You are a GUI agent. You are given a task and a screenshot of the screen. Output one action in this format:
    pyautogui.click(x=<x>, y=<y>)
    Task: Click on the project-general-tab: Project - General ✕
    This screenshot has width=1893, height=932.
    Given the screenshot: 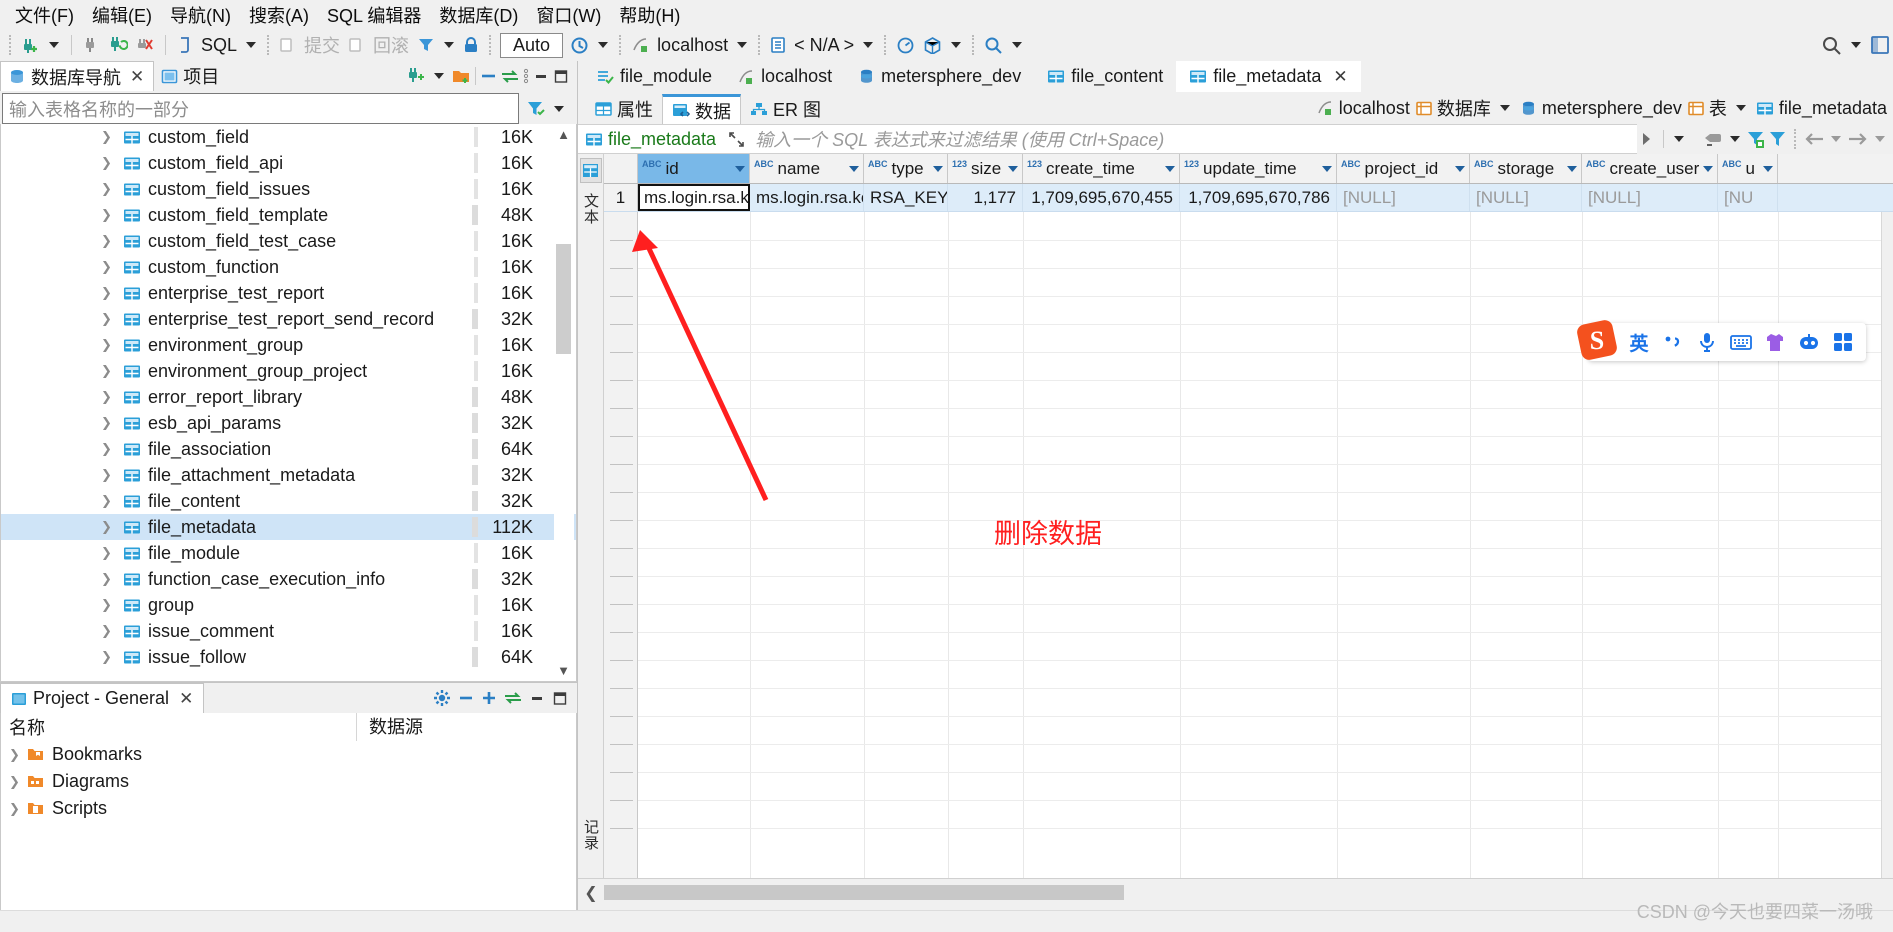 What is the action you would take?
    pyautogui.click(x=102, y=698)
    